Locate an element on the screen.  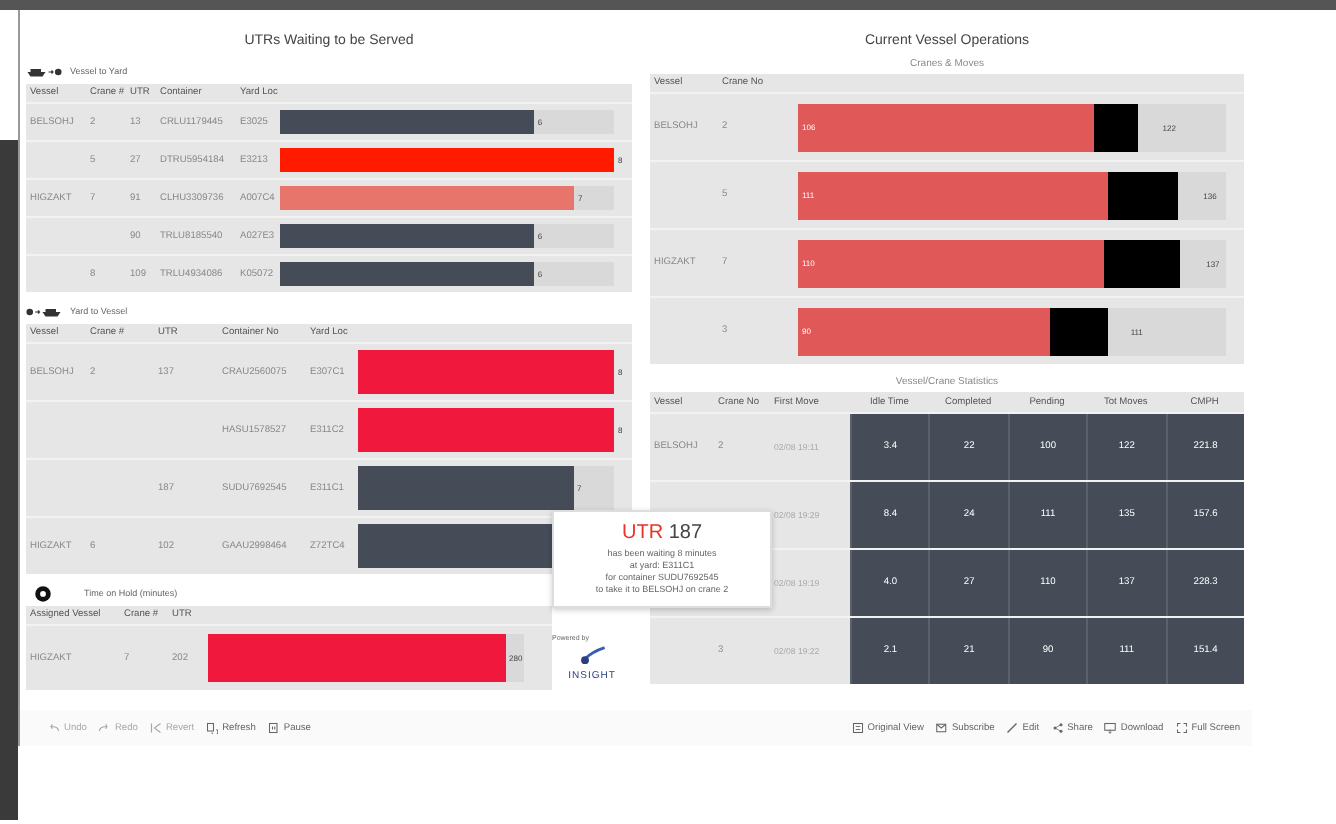
refresh-icon is located at coordinates (212, 728).